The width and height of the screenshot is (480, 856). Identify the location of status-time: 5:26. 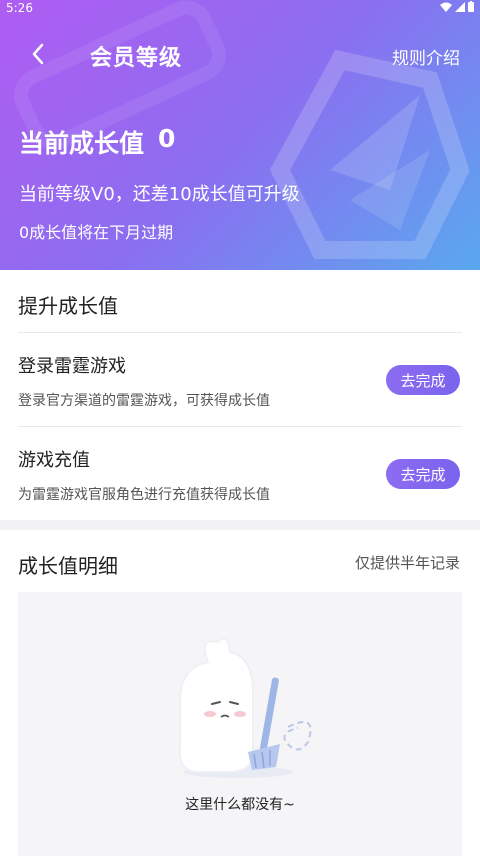
(19, 8).